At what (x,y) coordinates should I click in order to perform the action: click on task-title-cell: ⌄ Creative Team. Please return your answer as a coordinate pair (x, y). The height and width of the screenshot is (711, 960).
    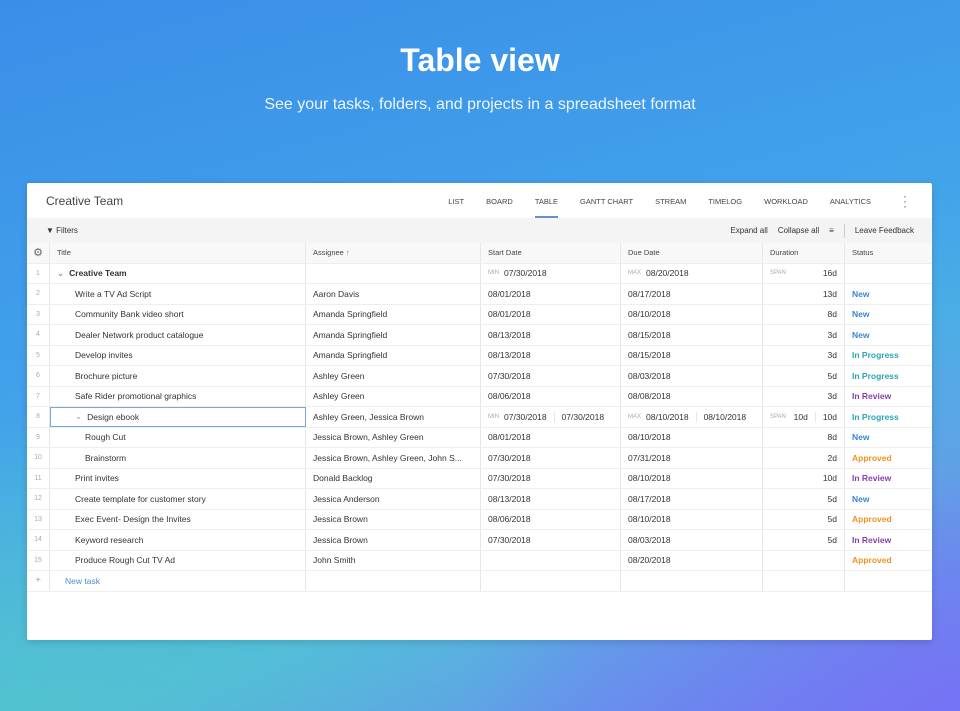
    Looking at the image, I should click on (178, 273).